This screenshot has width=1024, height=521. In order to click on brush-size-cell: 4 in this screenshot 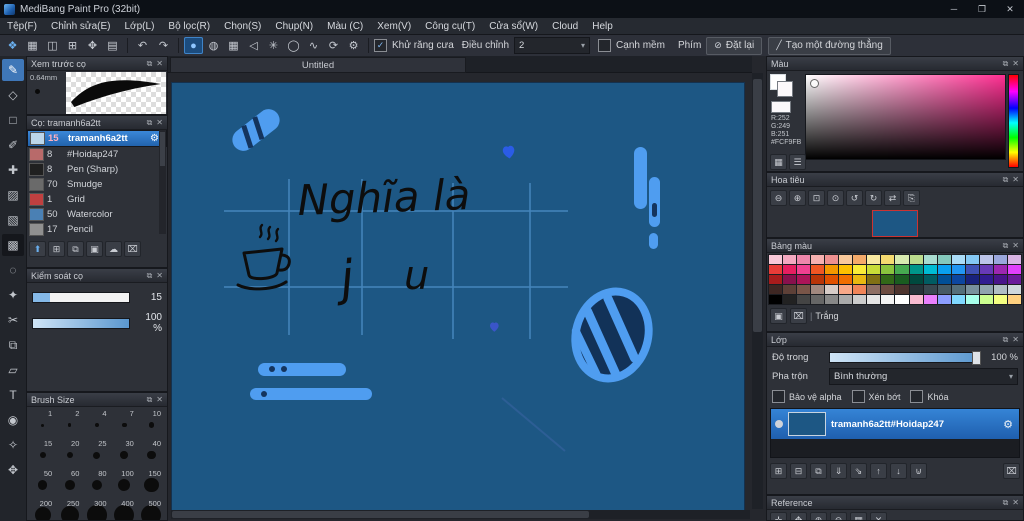, I will do `click(96, 423)`.